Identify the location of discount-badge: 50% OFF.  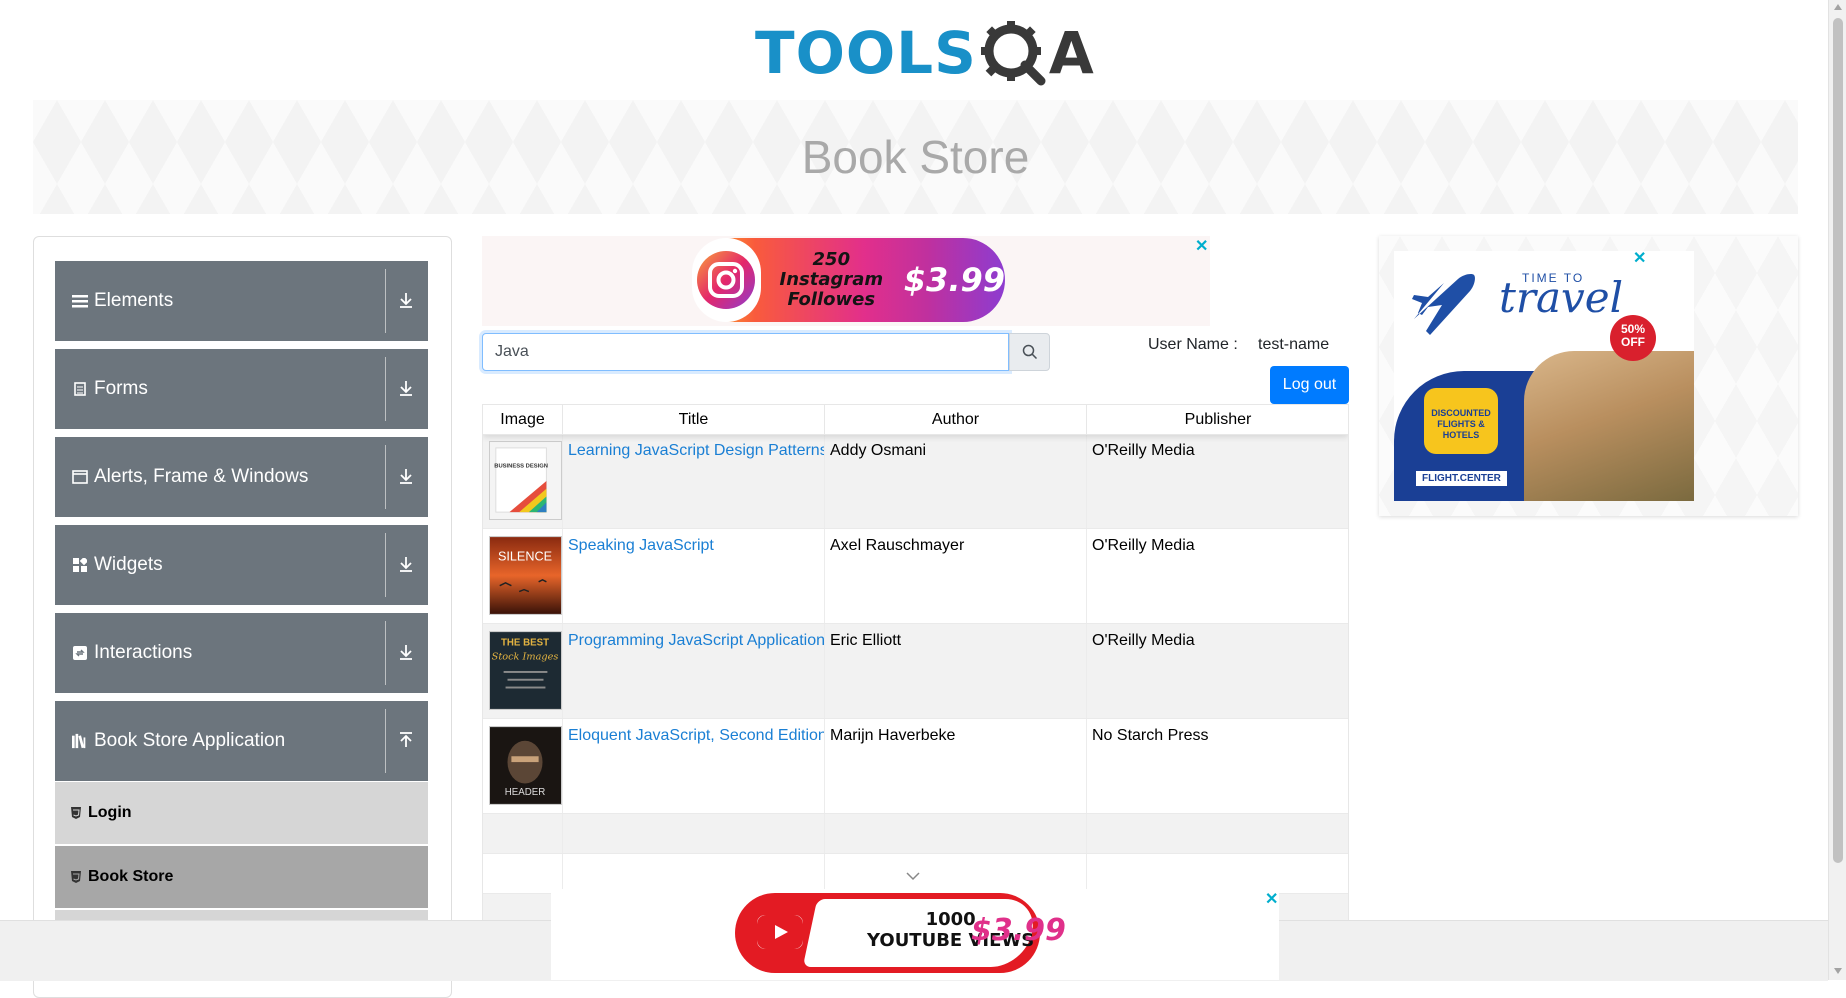
(1633, 338).